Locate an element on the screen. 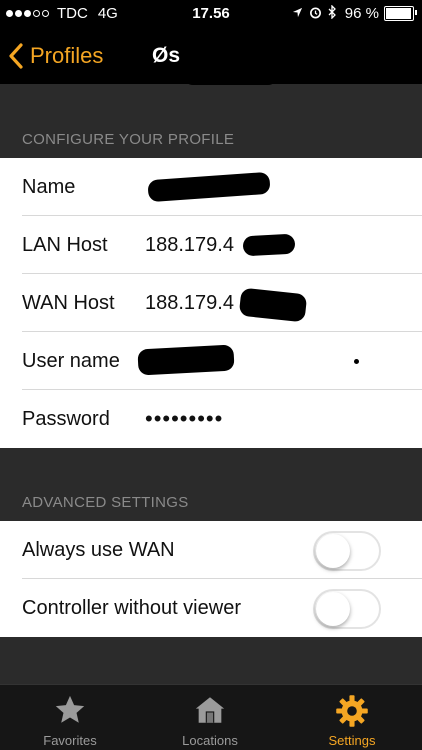 The image size is (422, 750). battery-percent: 96 % is located at coordinates (361, 13).